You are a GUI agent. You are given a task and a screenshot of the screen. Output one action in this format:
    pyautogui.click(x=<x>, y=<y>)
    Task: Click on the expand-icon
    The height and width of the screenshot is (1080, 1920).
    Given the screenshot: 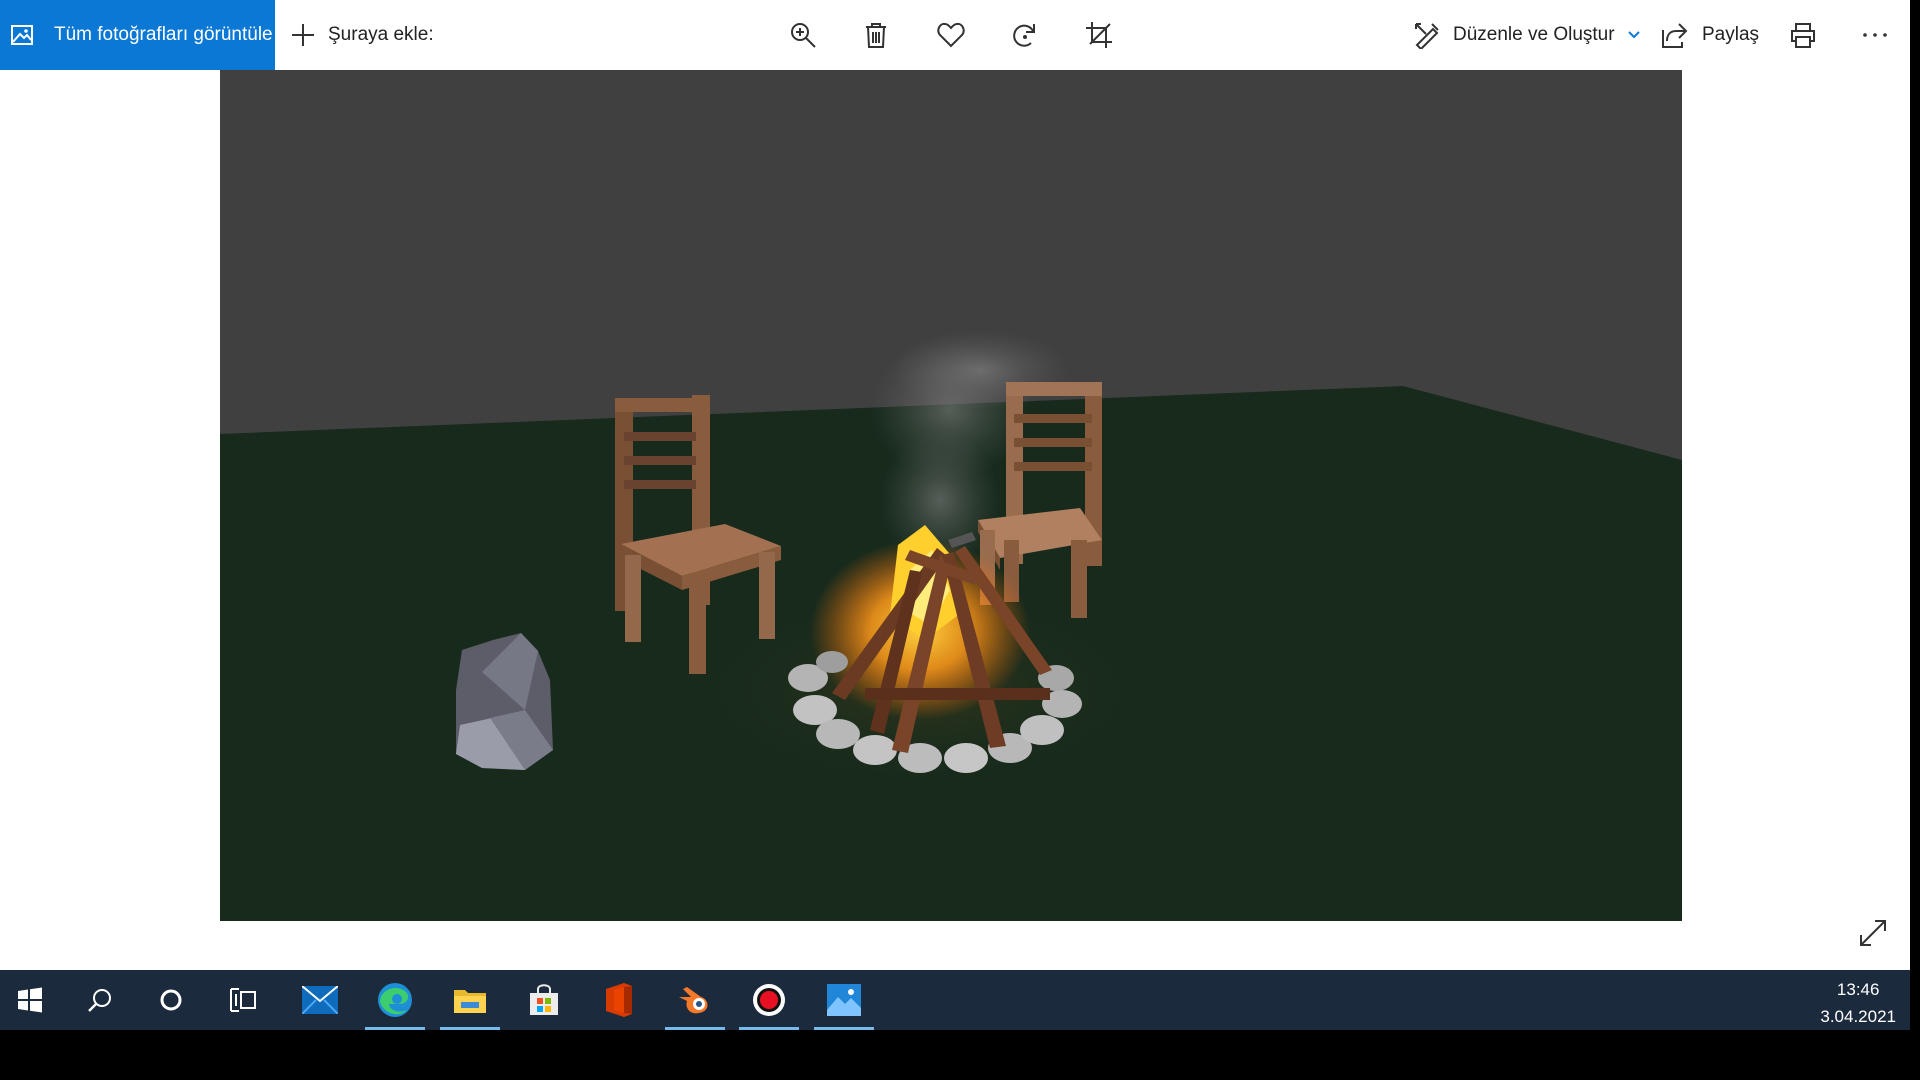 What is the action you would take?
    pyautogui.click(x=1873, y=933)
    